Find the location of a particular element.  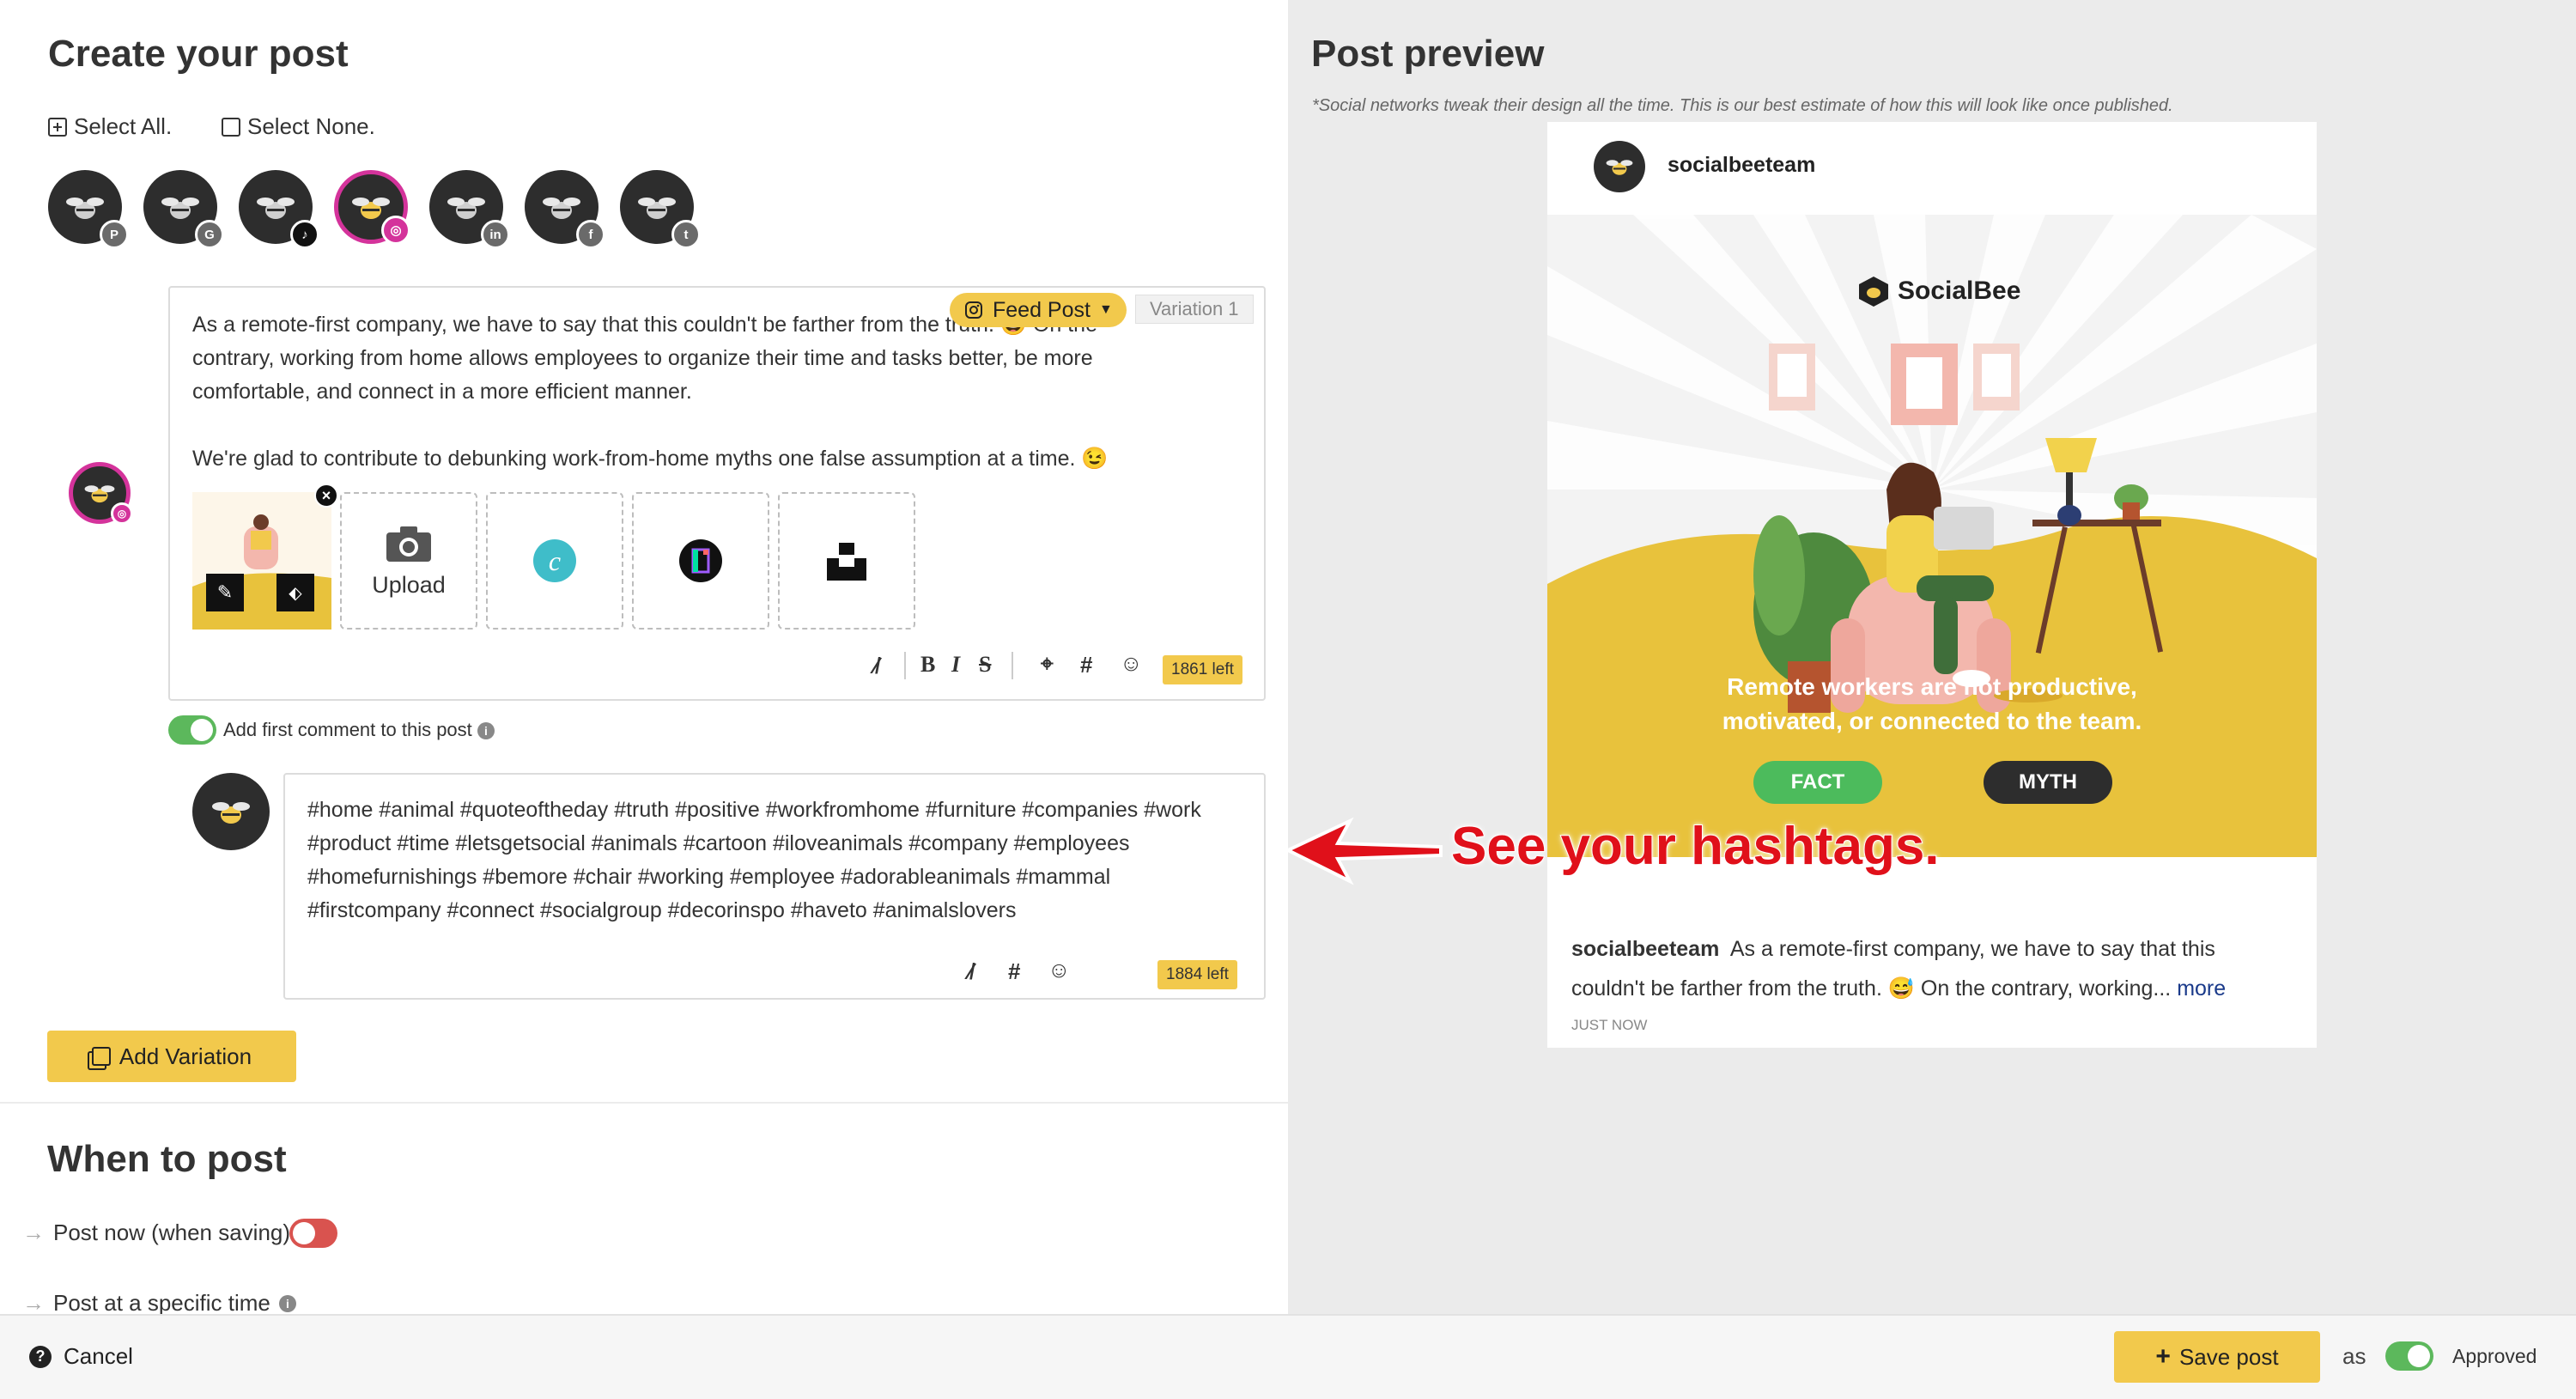

first-comment-toggle is located at coordinates (192, 730).